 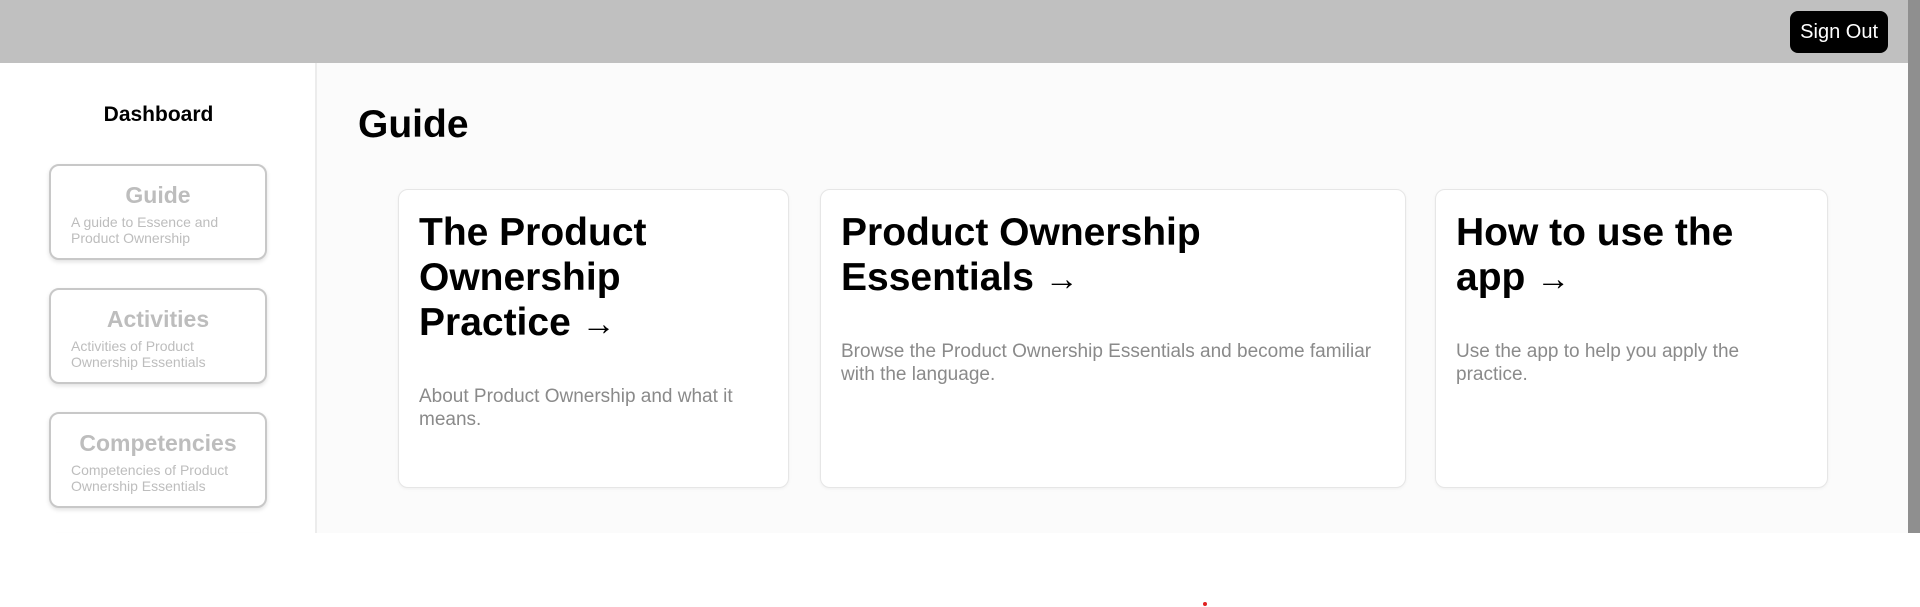 I want to click on guide-card-title: How to use the app →, so click(x=1611, y=256).